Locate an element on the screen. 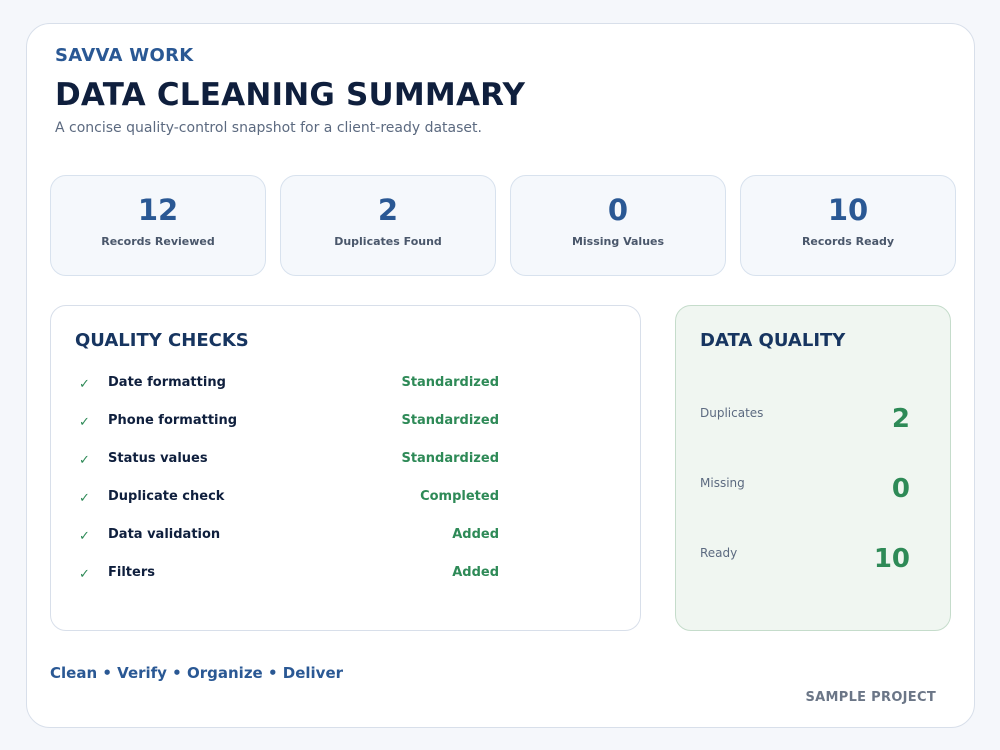  check-row-status-values: ✓ Status values Standardized is located at coordinates (345, 461).